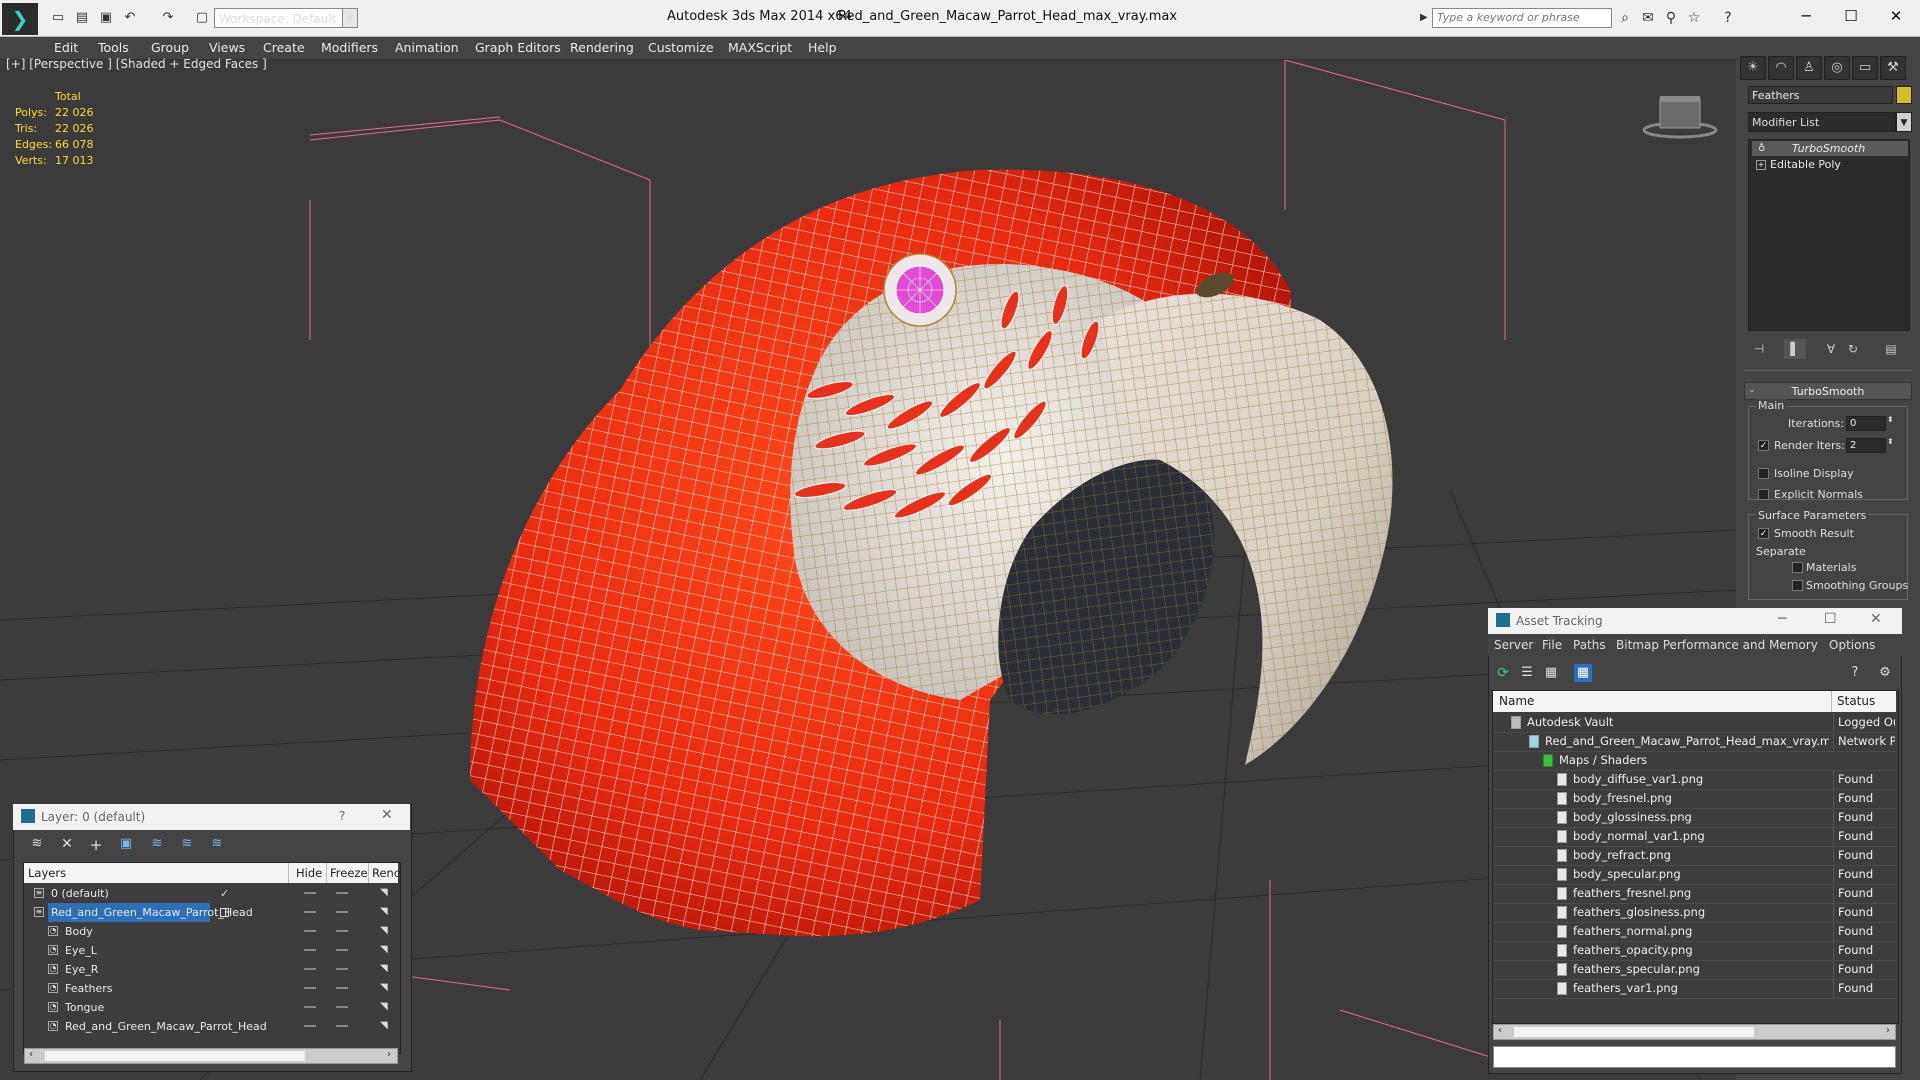  I want to click on smooth-result-checkbox: ✓, so click(1763, 533).